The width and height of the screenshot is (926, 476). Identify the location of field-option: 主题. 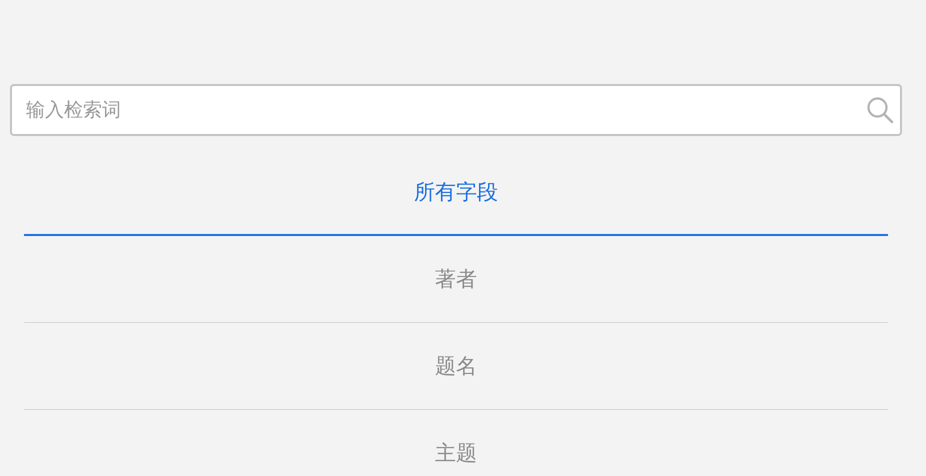
(456, 443).